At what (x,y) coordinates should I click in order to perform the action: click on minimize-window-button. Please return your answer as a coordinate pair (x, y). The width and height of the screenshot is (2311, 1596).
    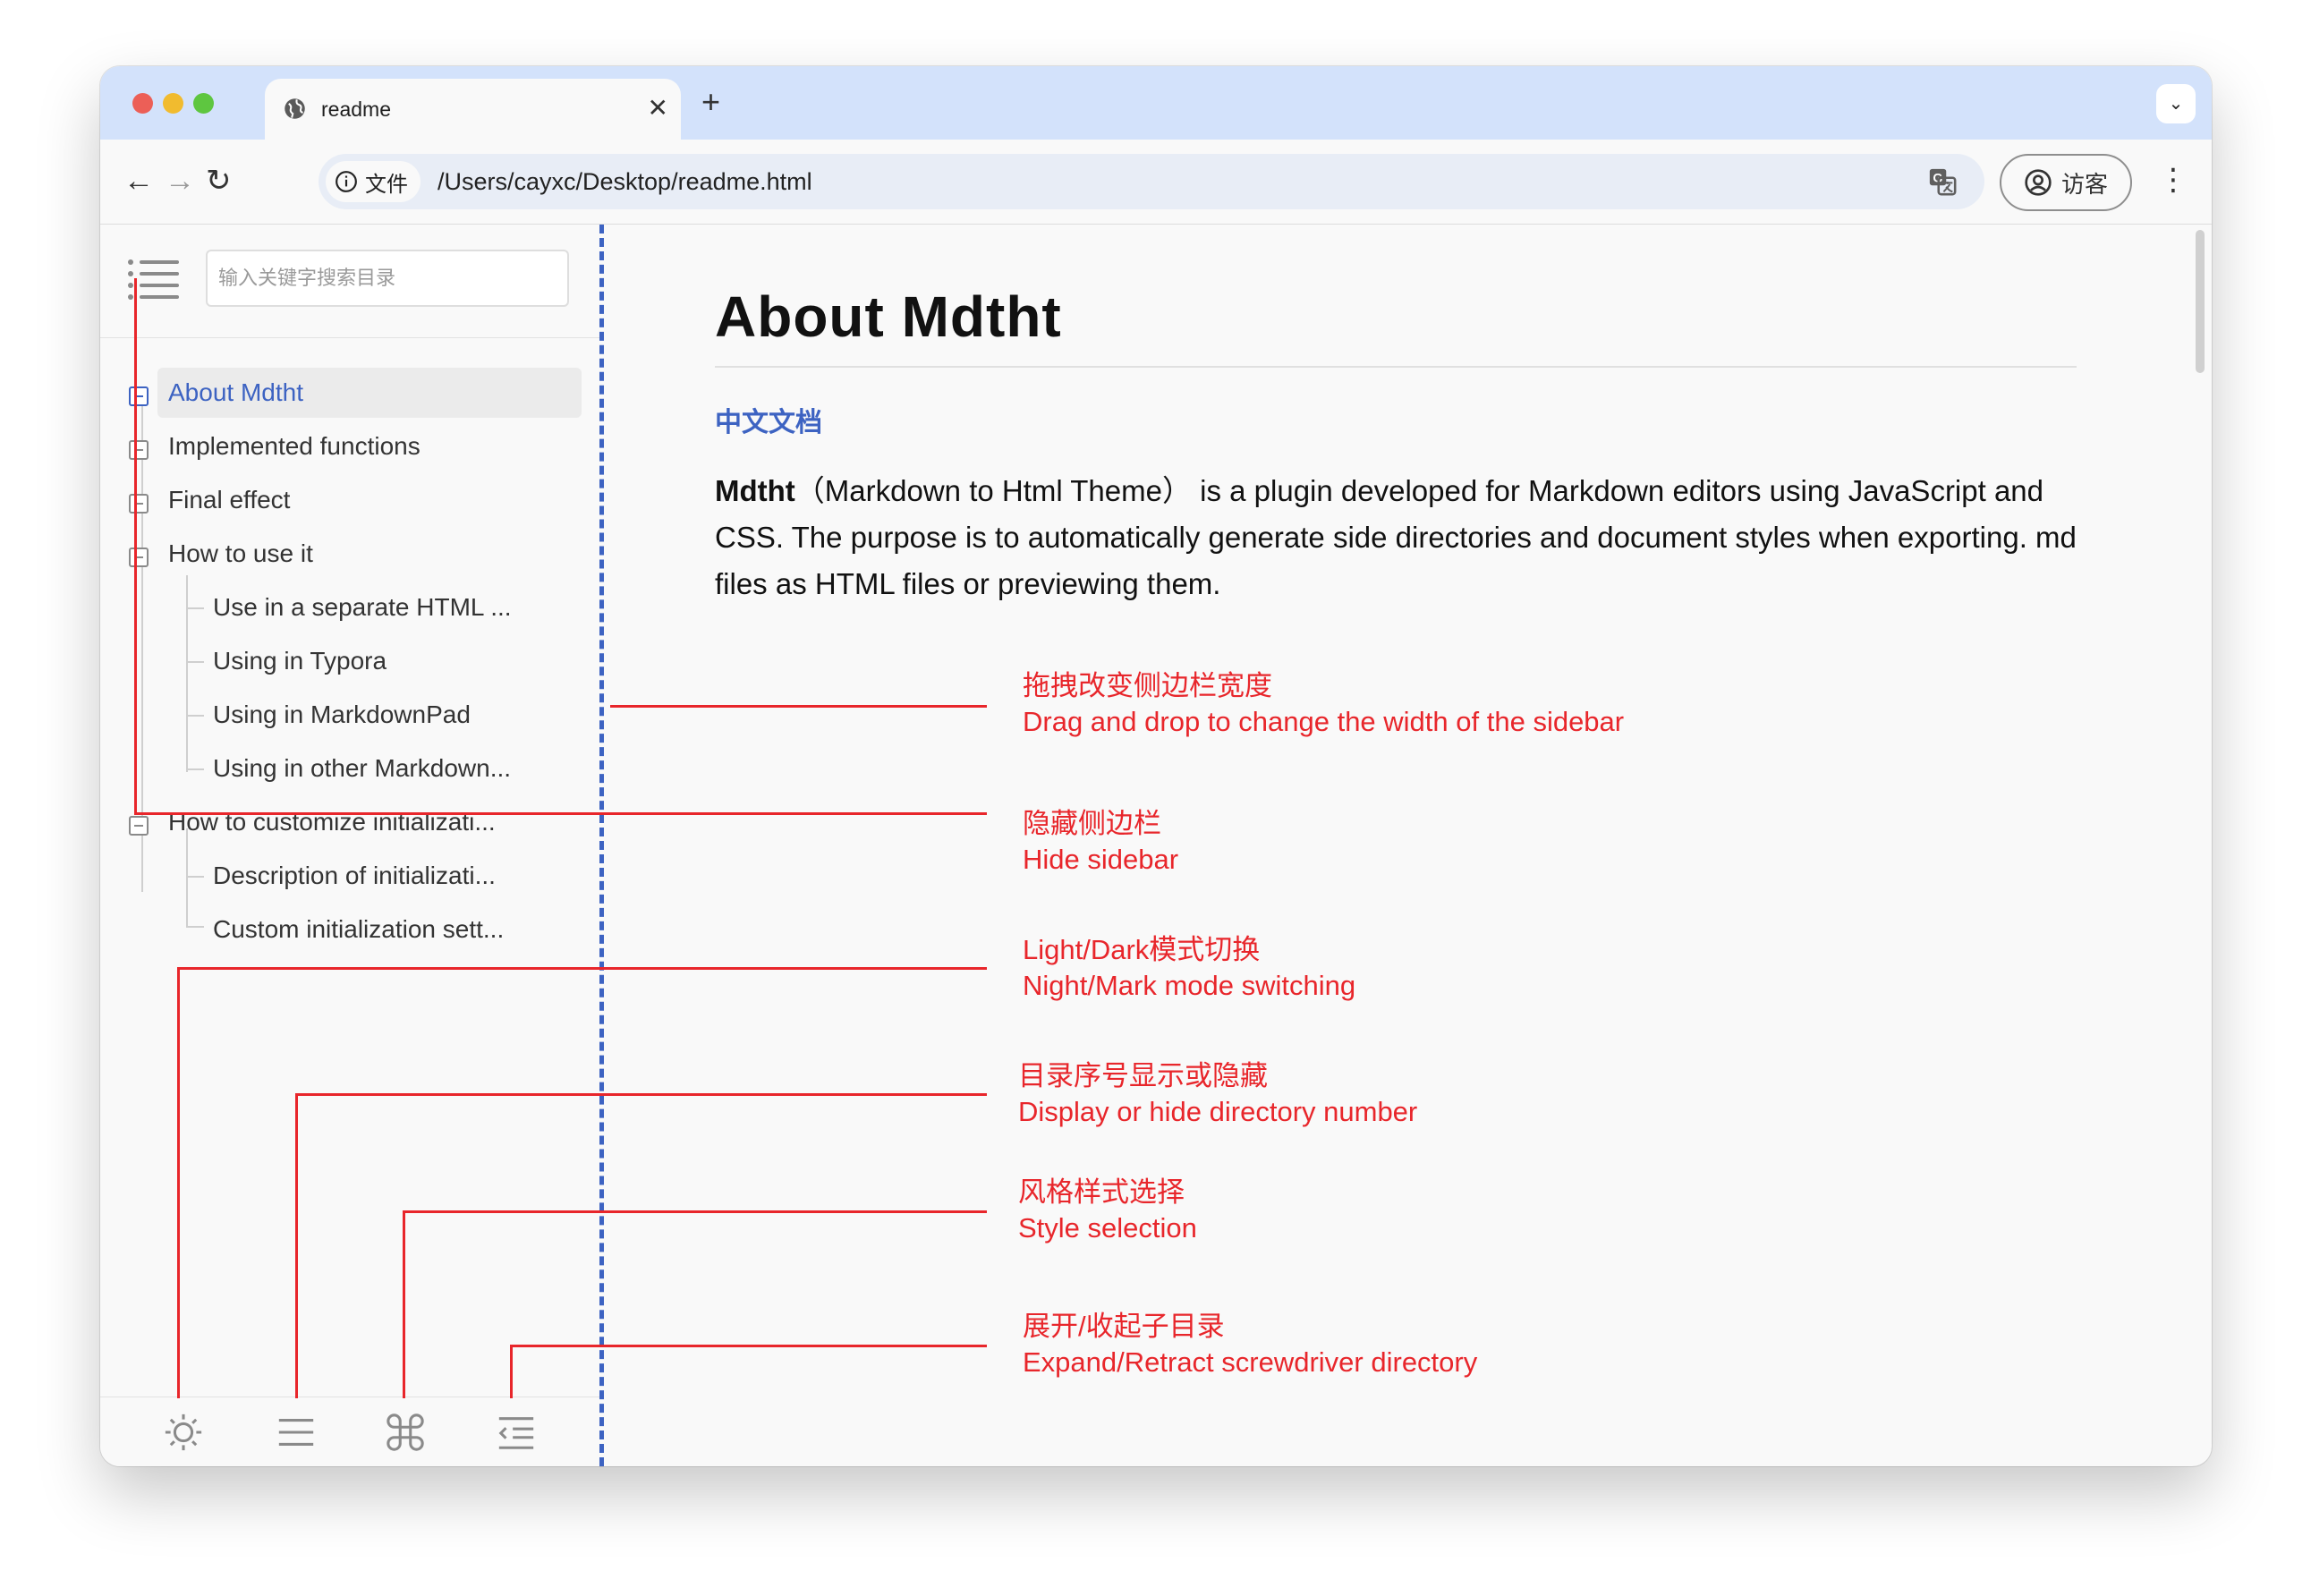
    Looking at the image, I should click on (173, 104).